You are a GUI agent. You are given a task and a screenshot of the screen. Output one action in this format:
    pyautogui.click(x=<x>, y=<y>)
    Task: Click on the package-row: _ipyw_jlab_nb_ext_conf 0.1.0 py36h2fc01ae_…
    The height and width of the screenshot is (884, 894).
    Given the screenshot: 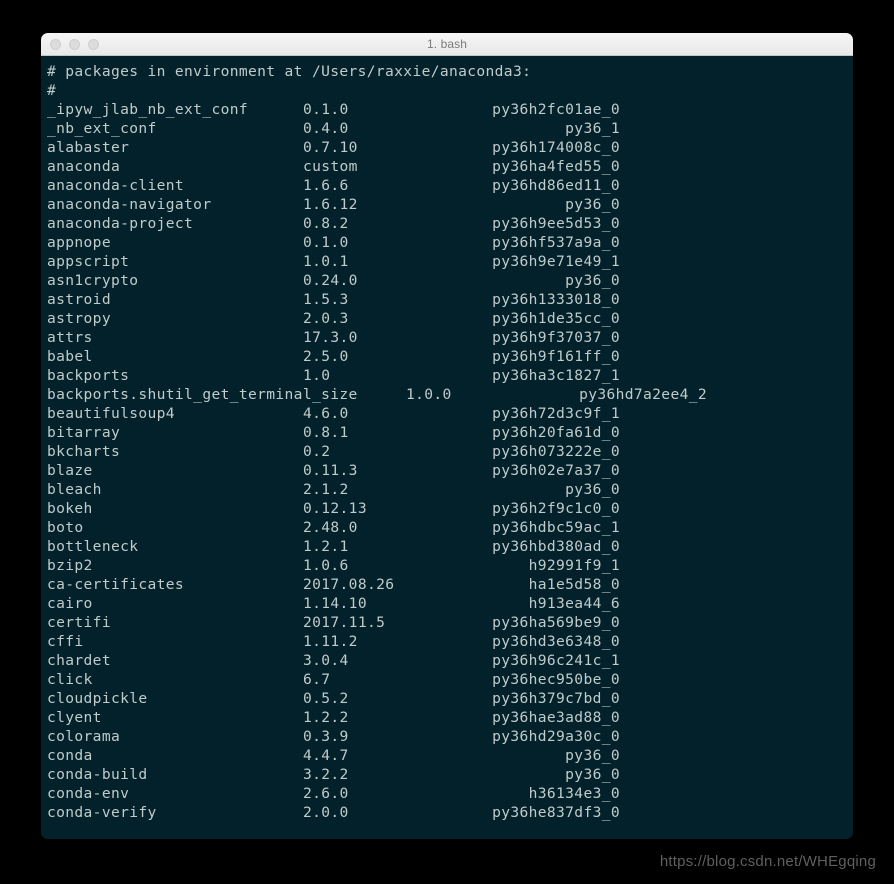 What is the action you would take?
    pyautogui.click(x=447, y=109)
    